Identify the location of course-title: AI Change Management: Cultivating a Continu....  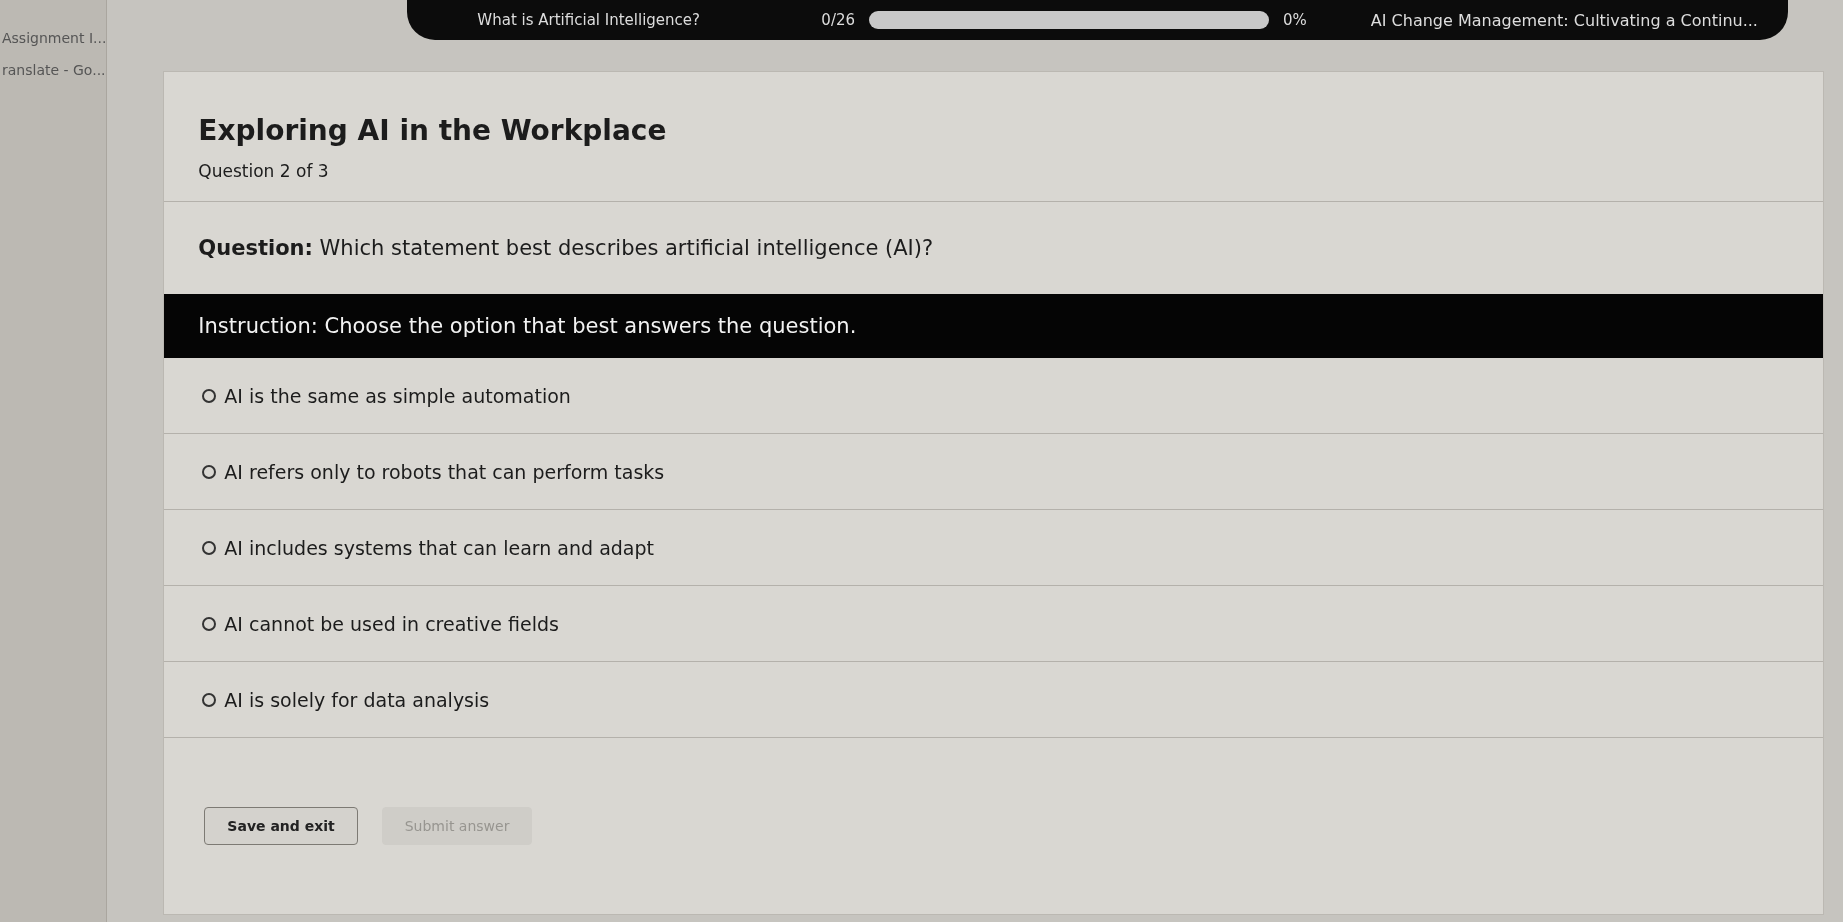
(1564, 20).